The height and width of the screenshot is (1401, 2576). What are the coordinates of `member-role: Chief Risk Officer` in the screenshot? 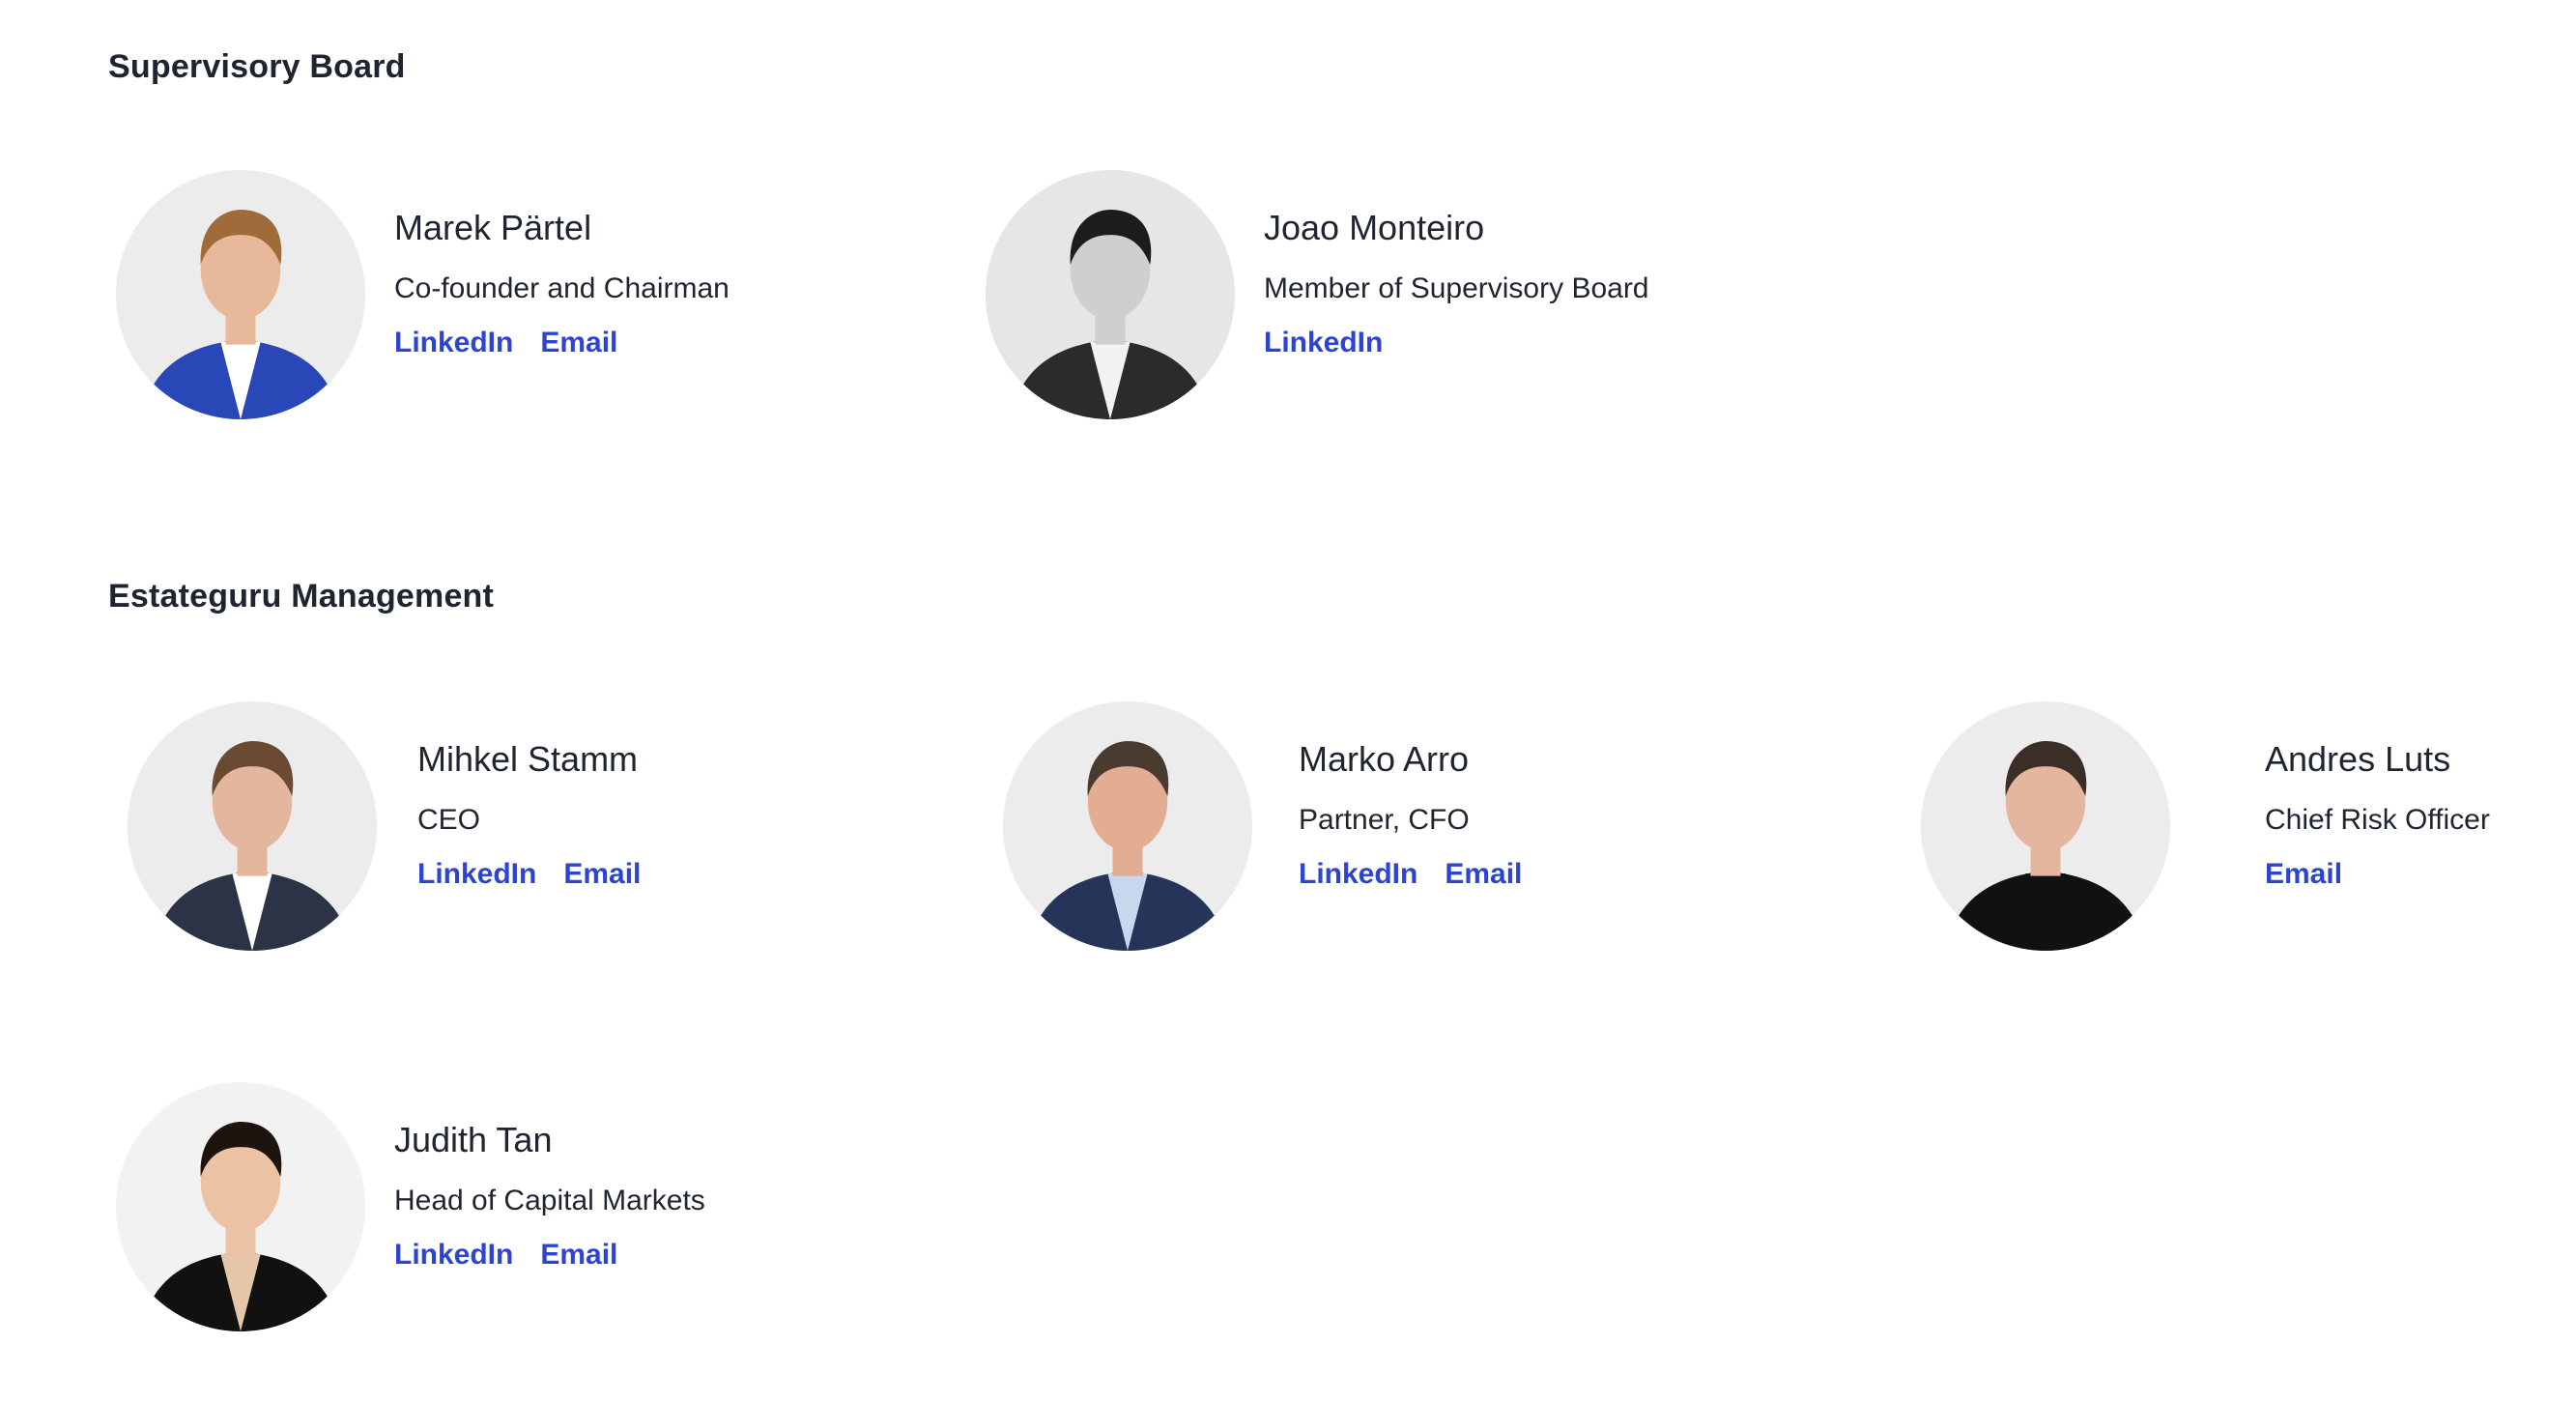 It's located at (2378, 820).